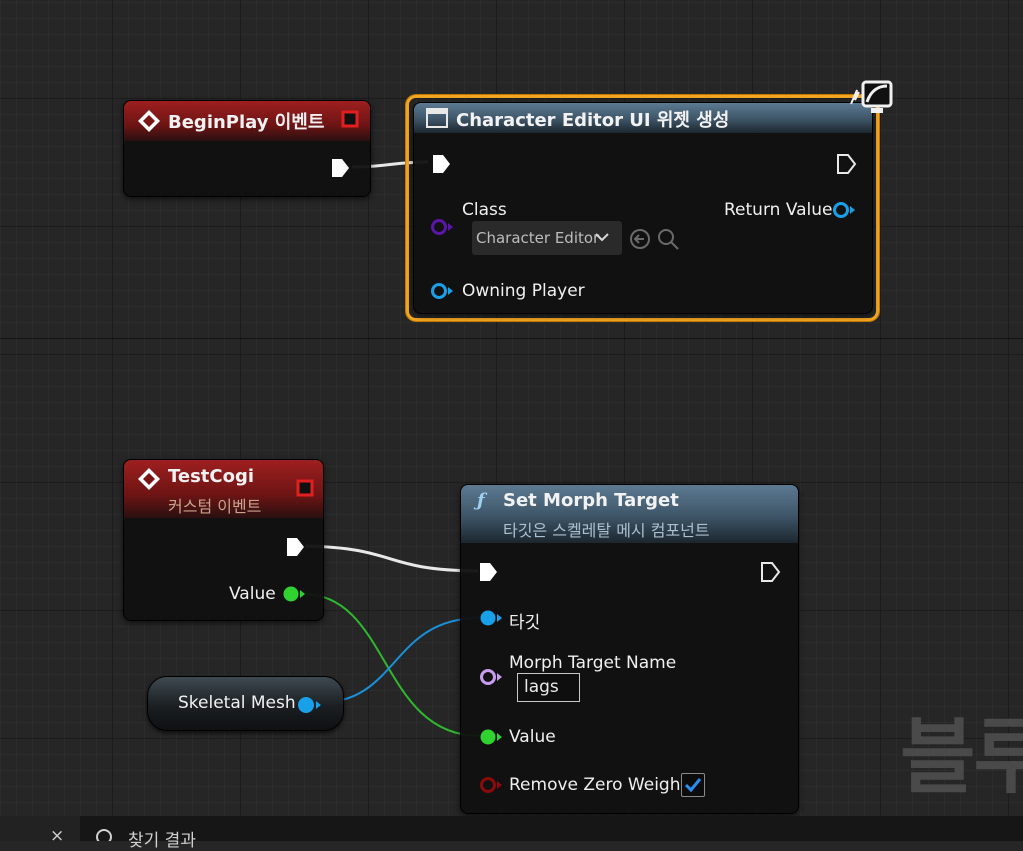 The height and width of the screenshot is (851, 1023). Describe the element at coordinates (442, 291) in the screenshot. I see `owning-player-pin` at that location.